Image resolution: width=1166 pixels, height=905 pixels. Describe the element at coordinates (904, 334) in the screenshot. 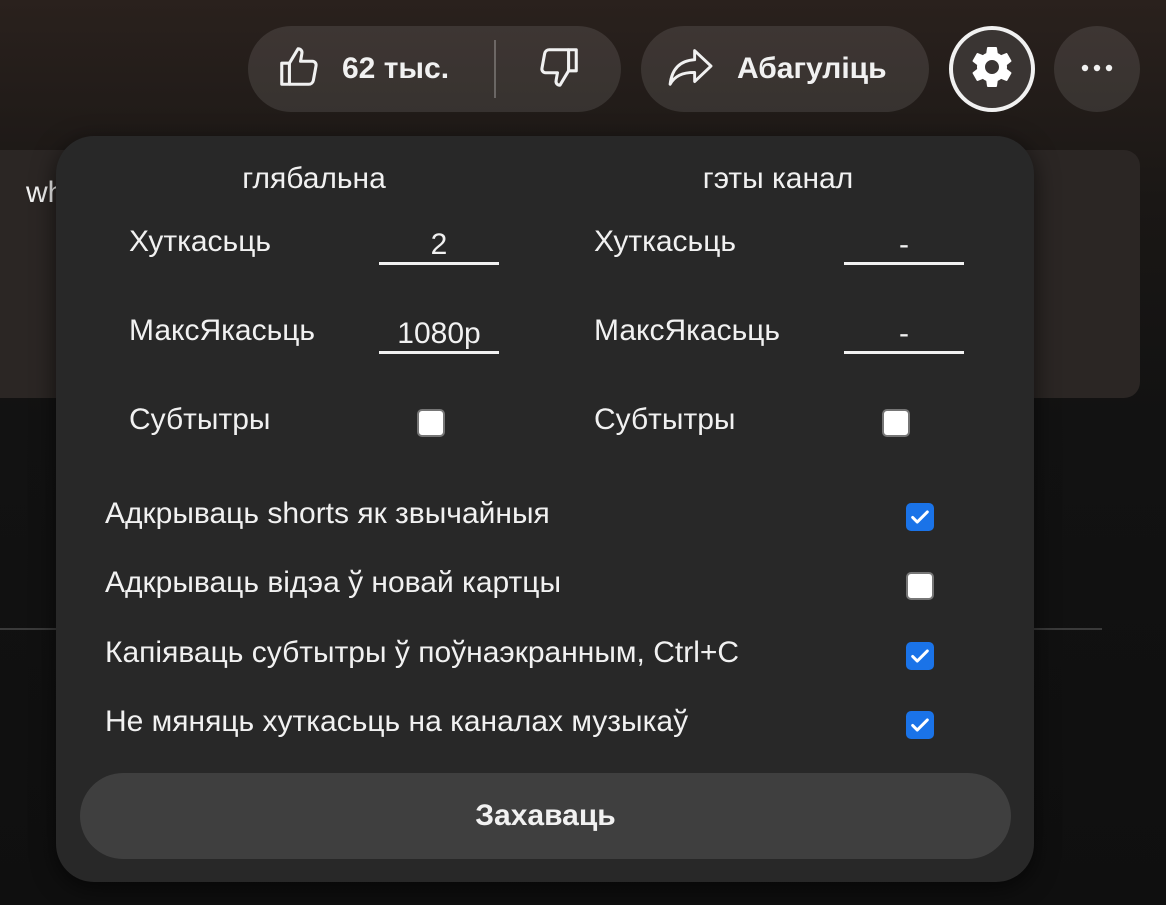

I see `channel-quality-input: -` at that location.